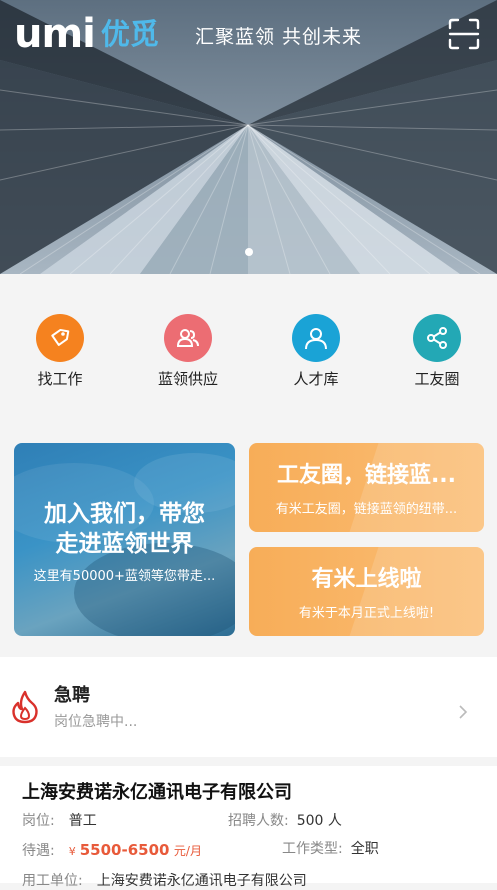  I want to click on share-icon, so click(437, 338).